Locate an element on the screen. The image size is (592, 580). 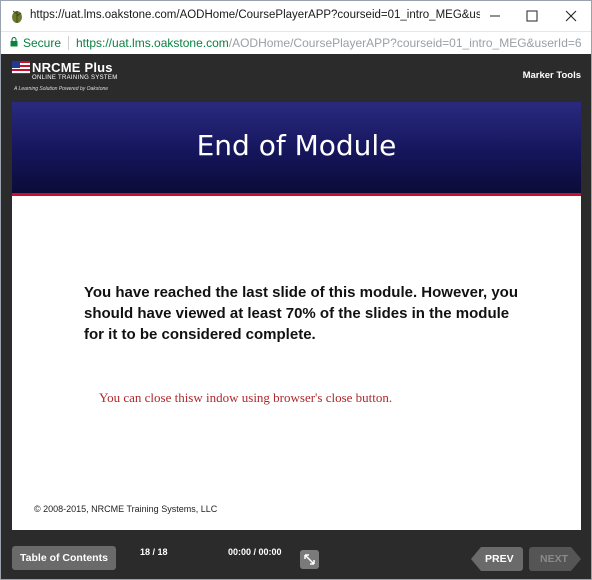
logo-tagline: A Learning Solution Powered by Oakstone is located at coordinates (61, 89).